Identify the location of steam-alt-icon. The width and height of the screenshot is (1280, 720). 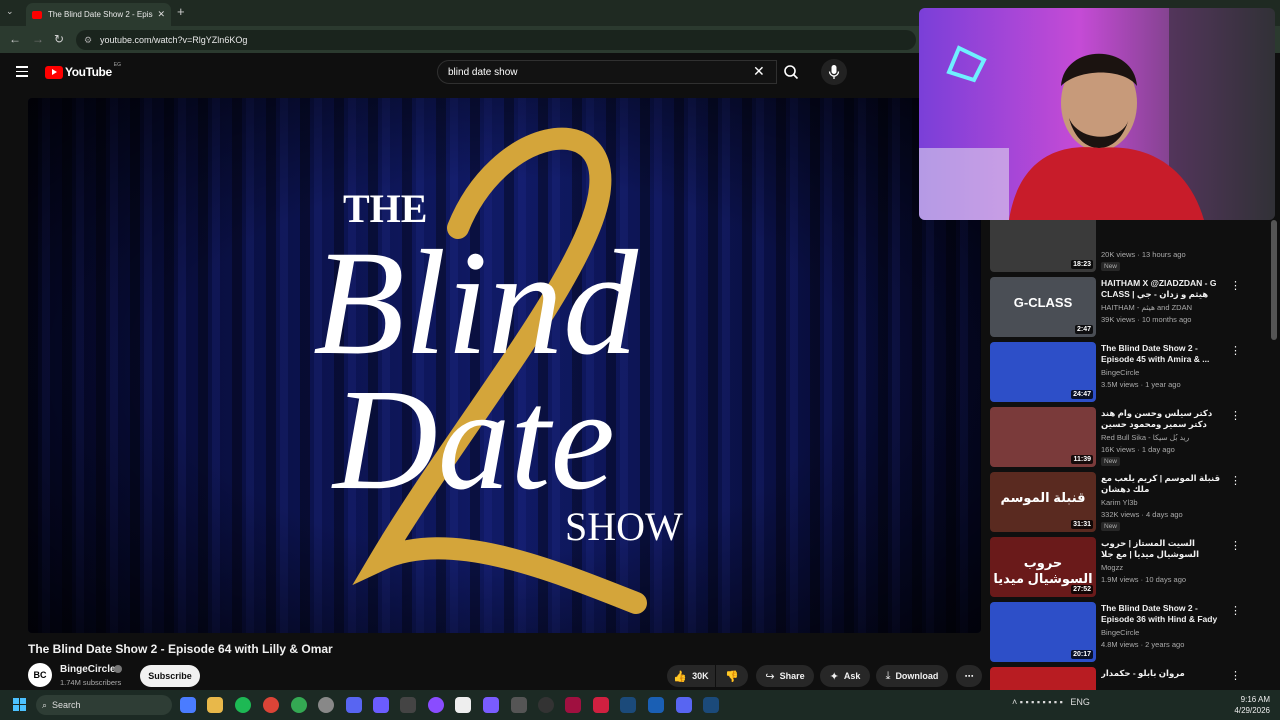
(711, 705).